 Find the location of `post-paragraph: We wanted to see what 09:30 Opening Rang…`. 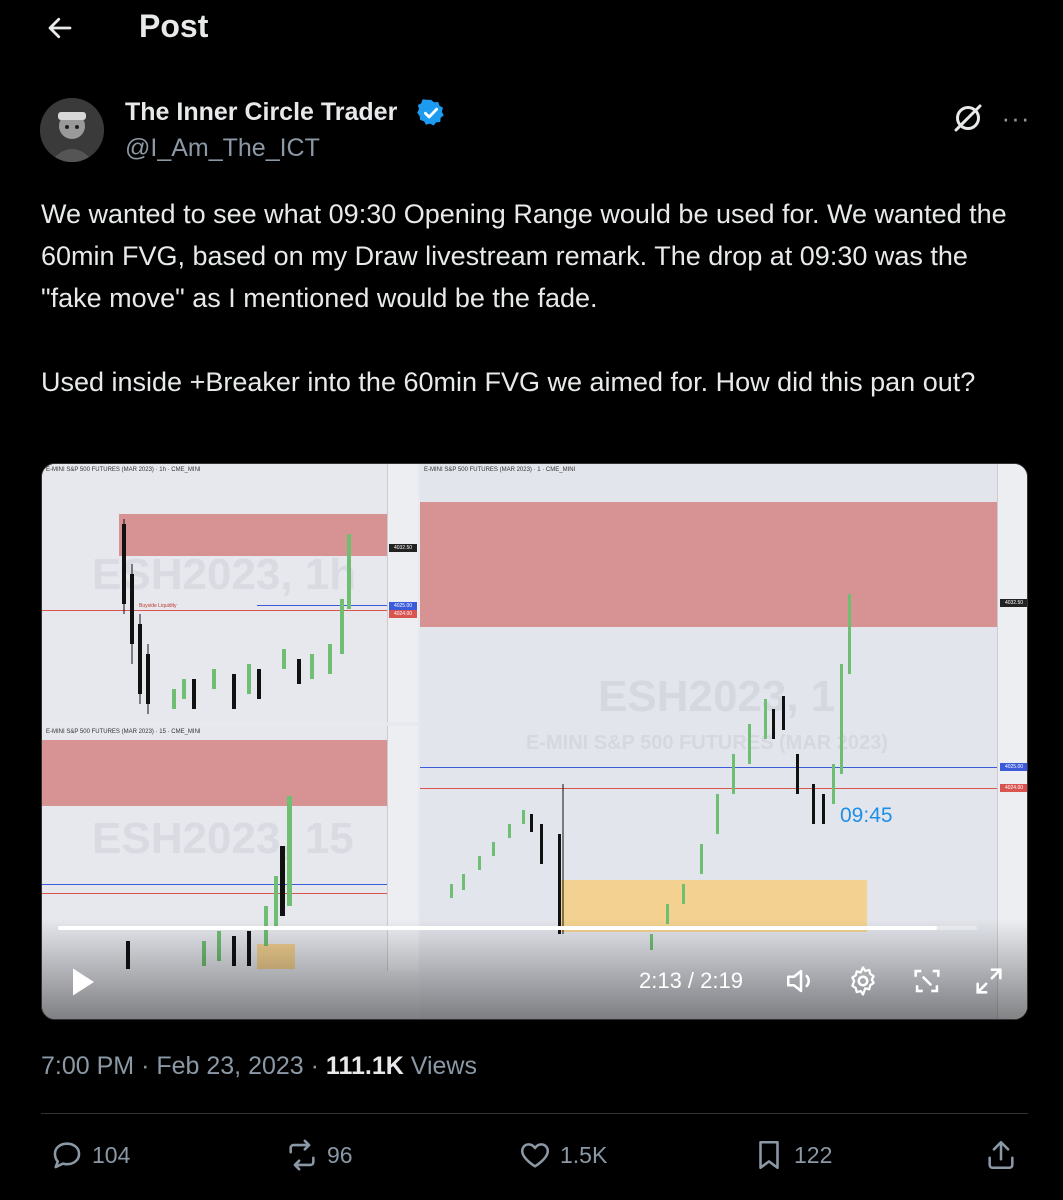

post-paragraph: We wanted to see what 09:30 Opening Rang… is located at coordinates (524, 256).